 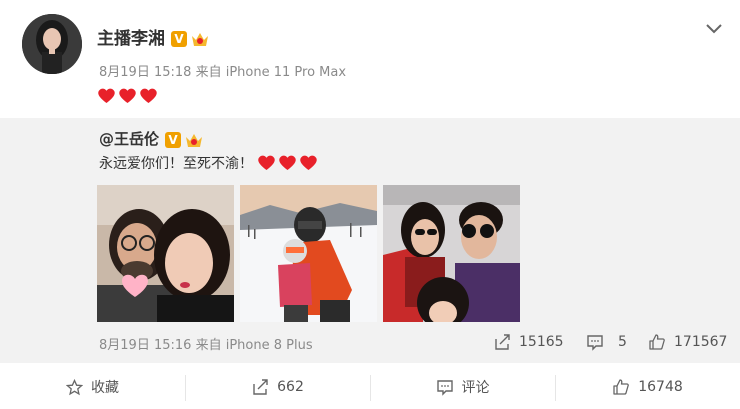 I want to click on comment-button: 评论, so click(x=462, y=387).